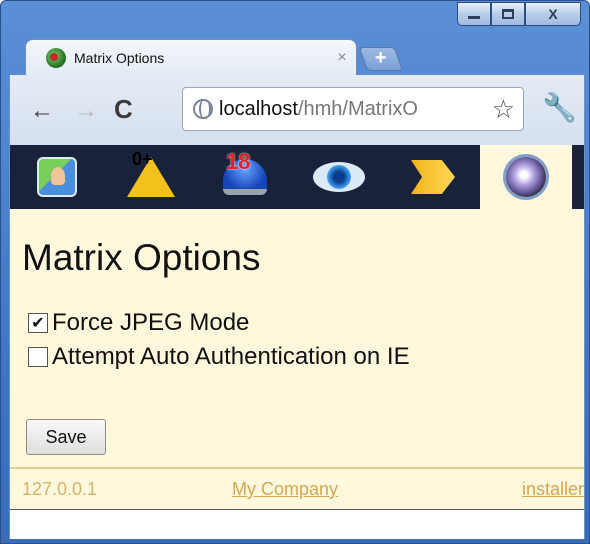  What do you see at coordinates (231, 356) in the screenshot?
I see `auto-auth-label: Attempt Auto Authentication on IE` at bounding box center [231, 356].